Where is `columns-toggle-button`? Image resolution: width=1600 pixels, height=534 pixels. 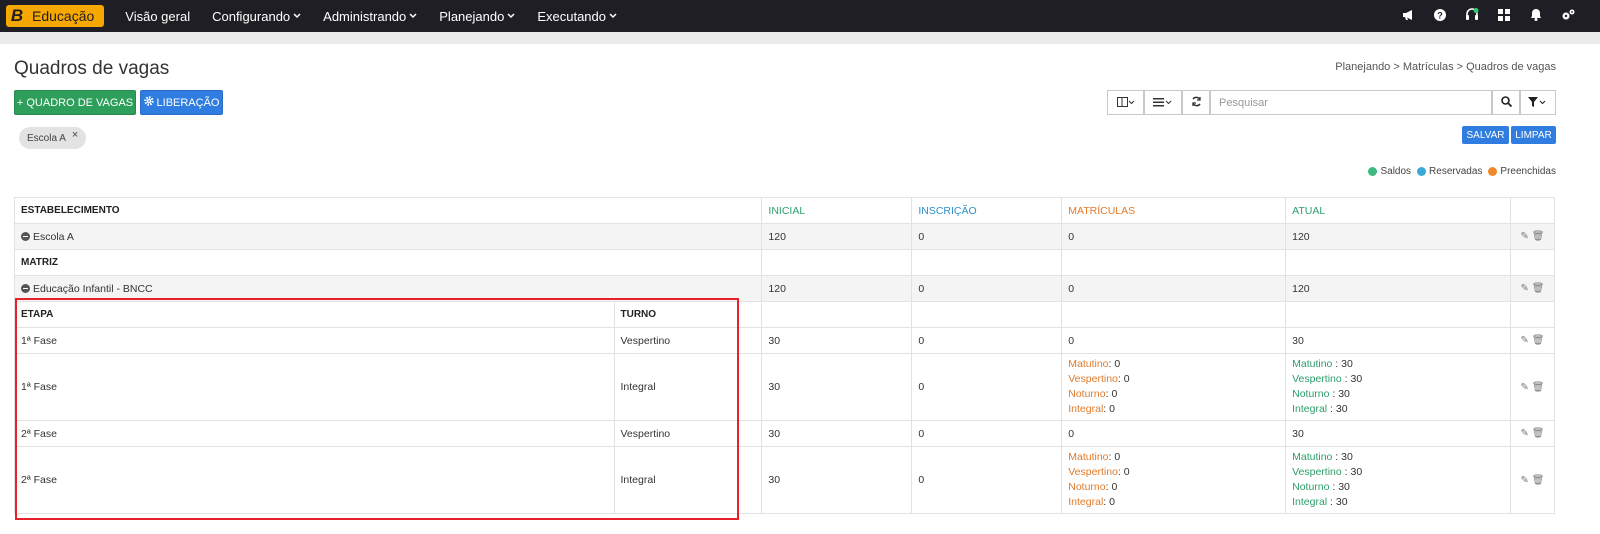 columns-toggle-button is located at coordinates (1125, 102).